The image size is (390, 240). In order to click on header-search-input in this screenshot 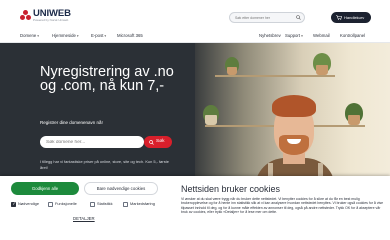, I will do `click(265, 17)`.